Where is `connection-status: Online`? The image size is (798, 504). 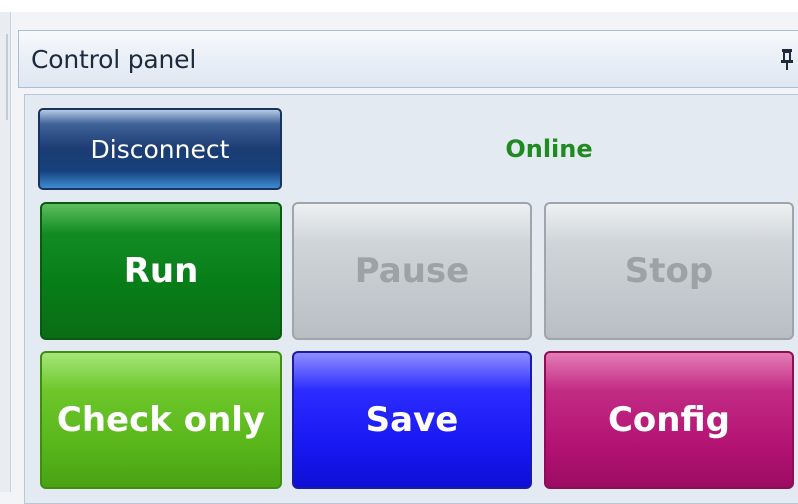
connection-status: Online is located at coordinates (549, 149).